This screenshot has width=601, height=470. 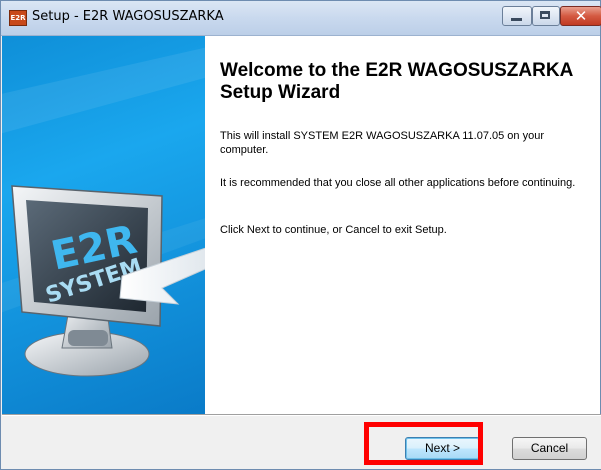 I want to click on minimize-icon, so click(x=516, y=19).